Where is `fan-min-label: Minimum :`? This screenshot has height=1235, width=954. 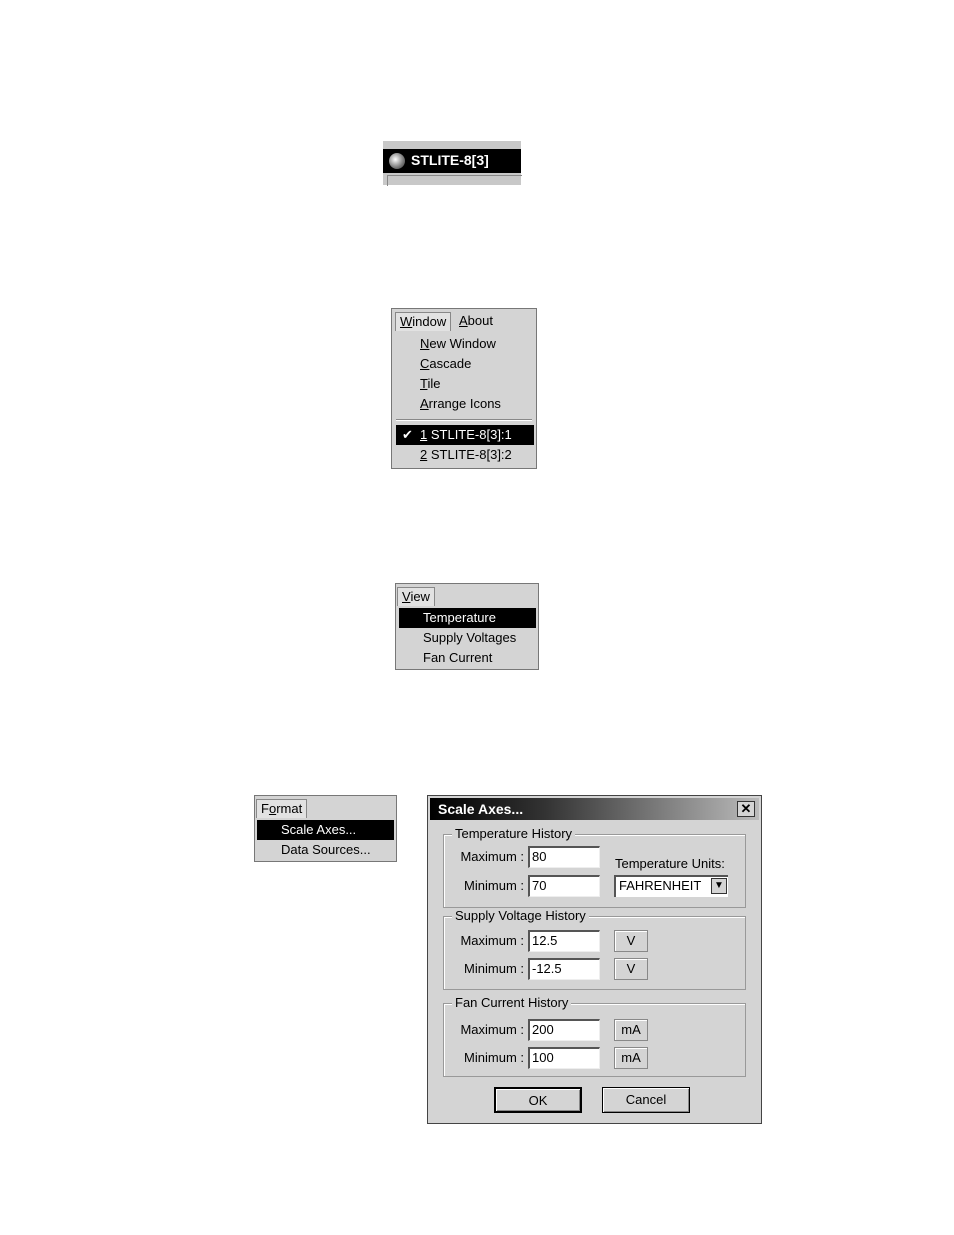
fan-min-label: Minimum : is located at coordinates (494, 1057).